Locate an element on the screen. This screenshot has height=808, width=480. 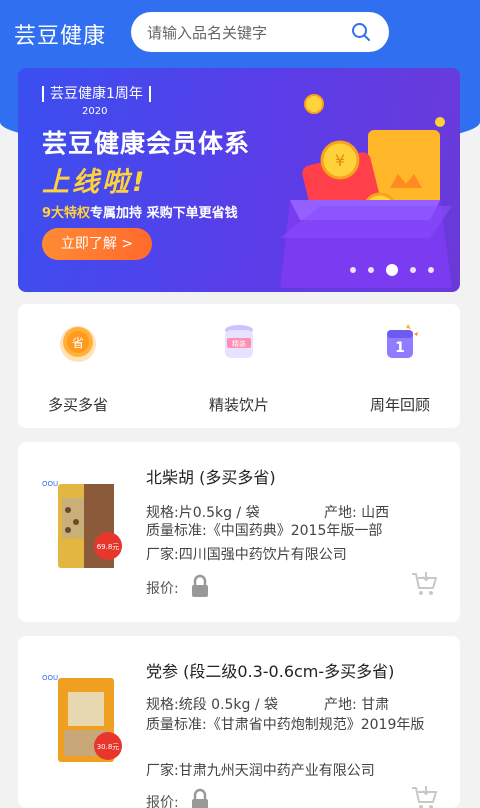
maker-value: 四川国强中药饮片有限公司 is located at coordinates (262, 555).